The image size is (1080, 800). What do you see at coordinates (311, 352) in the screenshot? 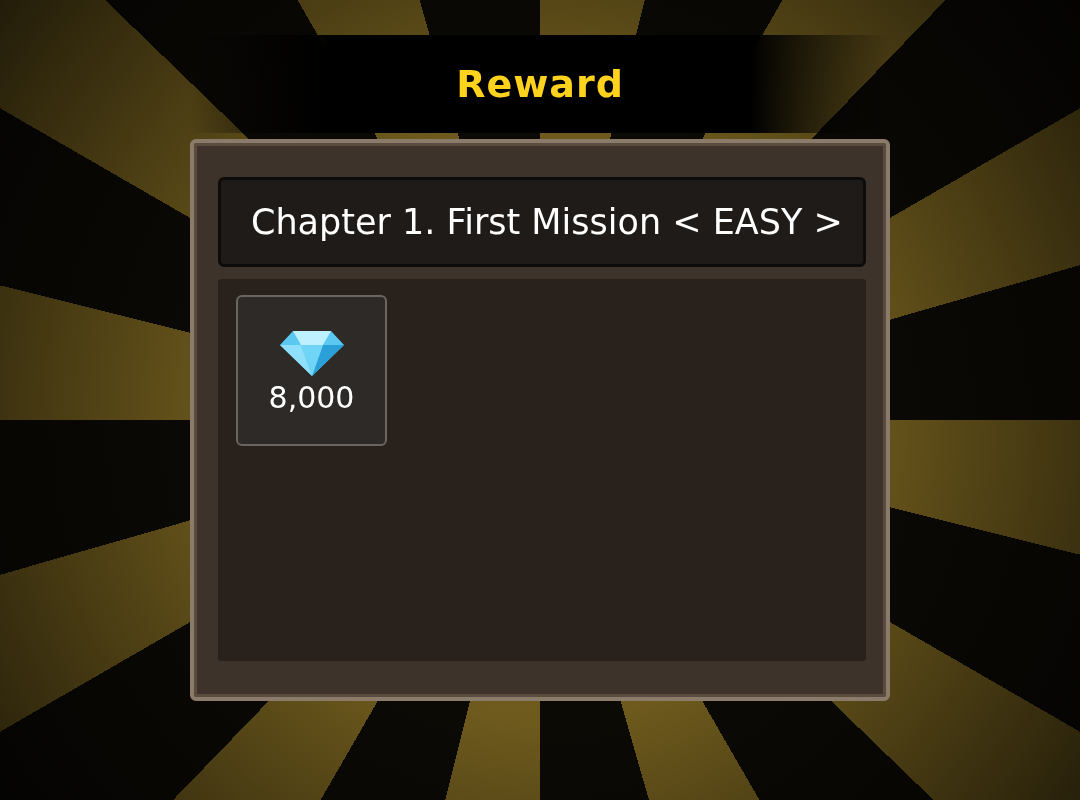
I see `diamond-icon` at bounding box center [311, 352].